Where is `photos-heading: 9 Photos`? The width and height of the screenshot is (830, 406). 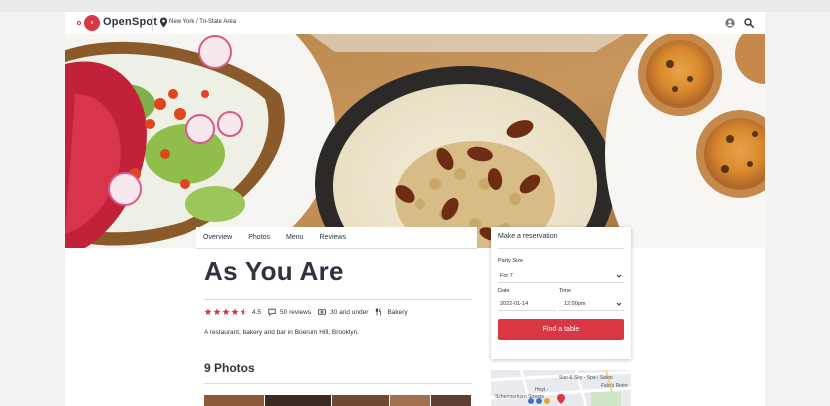 photos-heading: 9 Photos is located at coordinates (229, 368).